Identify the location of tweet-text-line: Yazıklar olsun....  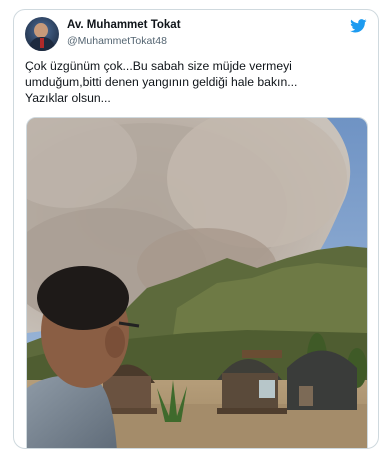
(68, 98).